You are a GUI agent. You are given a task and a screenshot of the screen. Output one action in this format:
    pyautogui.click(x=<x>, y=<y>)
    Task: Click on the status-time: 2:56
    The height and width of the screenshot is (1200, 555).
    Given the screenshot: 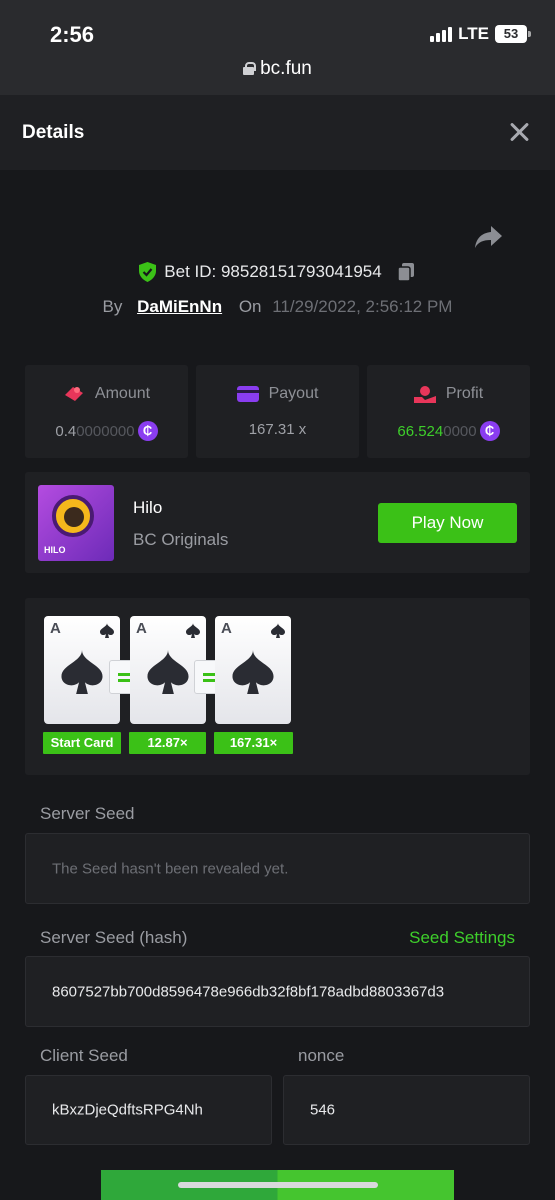 What is the action you would take?
    pyautogui.click(x=72, y=34)
    